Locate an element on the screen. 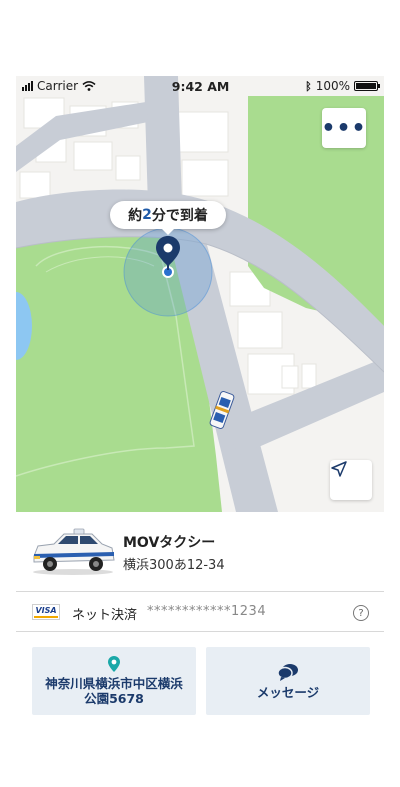 This screenshot has width=400, height=787. wifi-icon is located at coordinates (89, 86).